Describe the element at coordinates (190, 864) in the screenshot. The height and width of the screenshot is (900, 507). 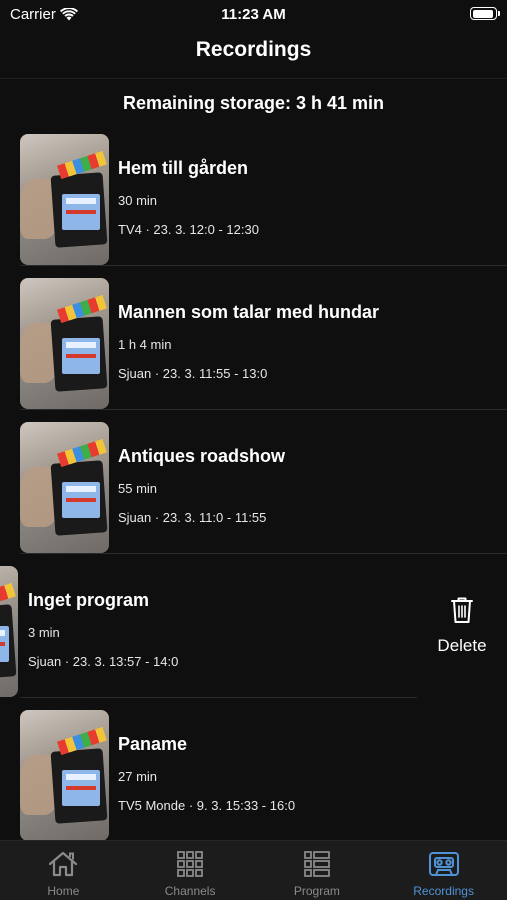
I see `grid-icon` at that location.